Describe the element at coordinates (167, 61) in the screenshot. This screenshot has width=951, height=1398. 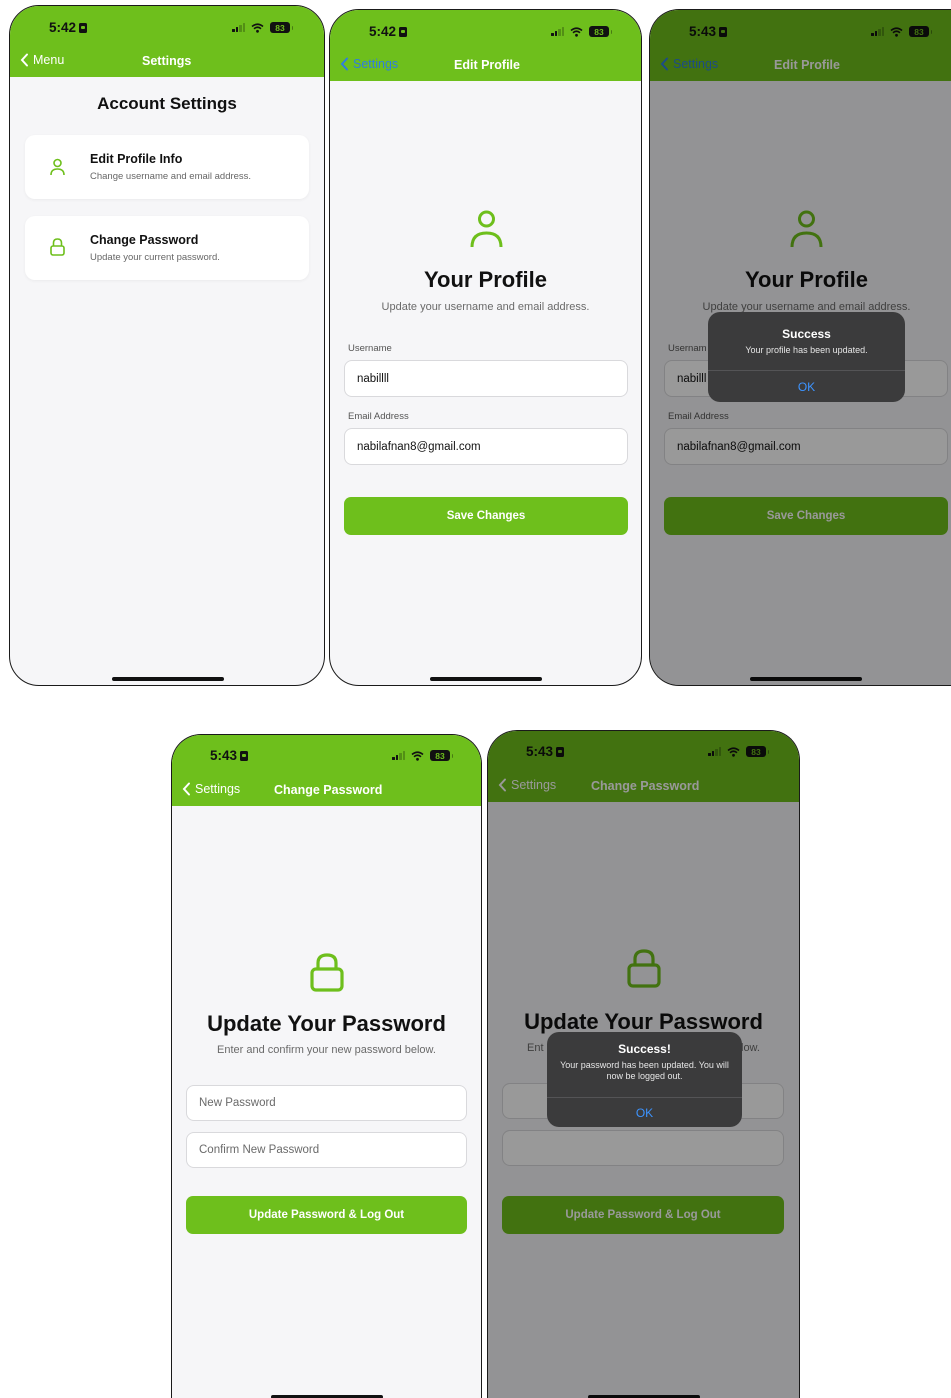
I see `nav-title: Settings` at that location.